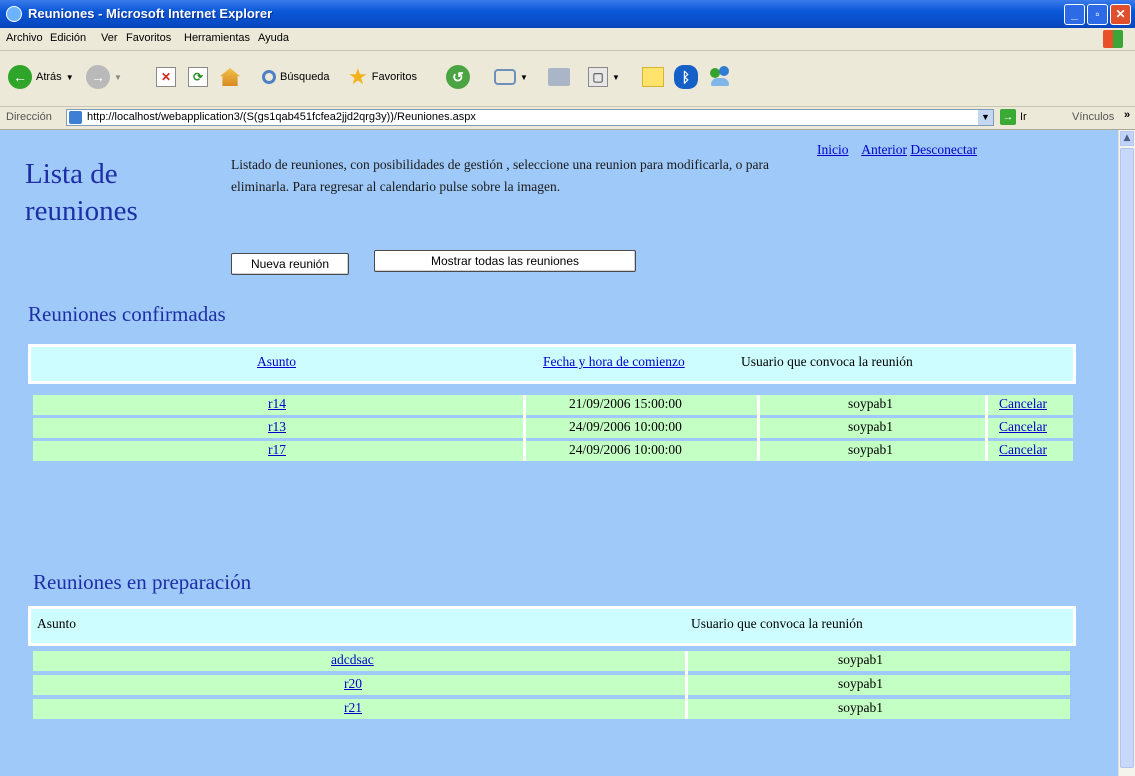 This screenshot has height=776, width=1135. Describe the element at coordinates (148, 38) in the screenshot. I see `menu-favoritos: Favoritos` at that location.